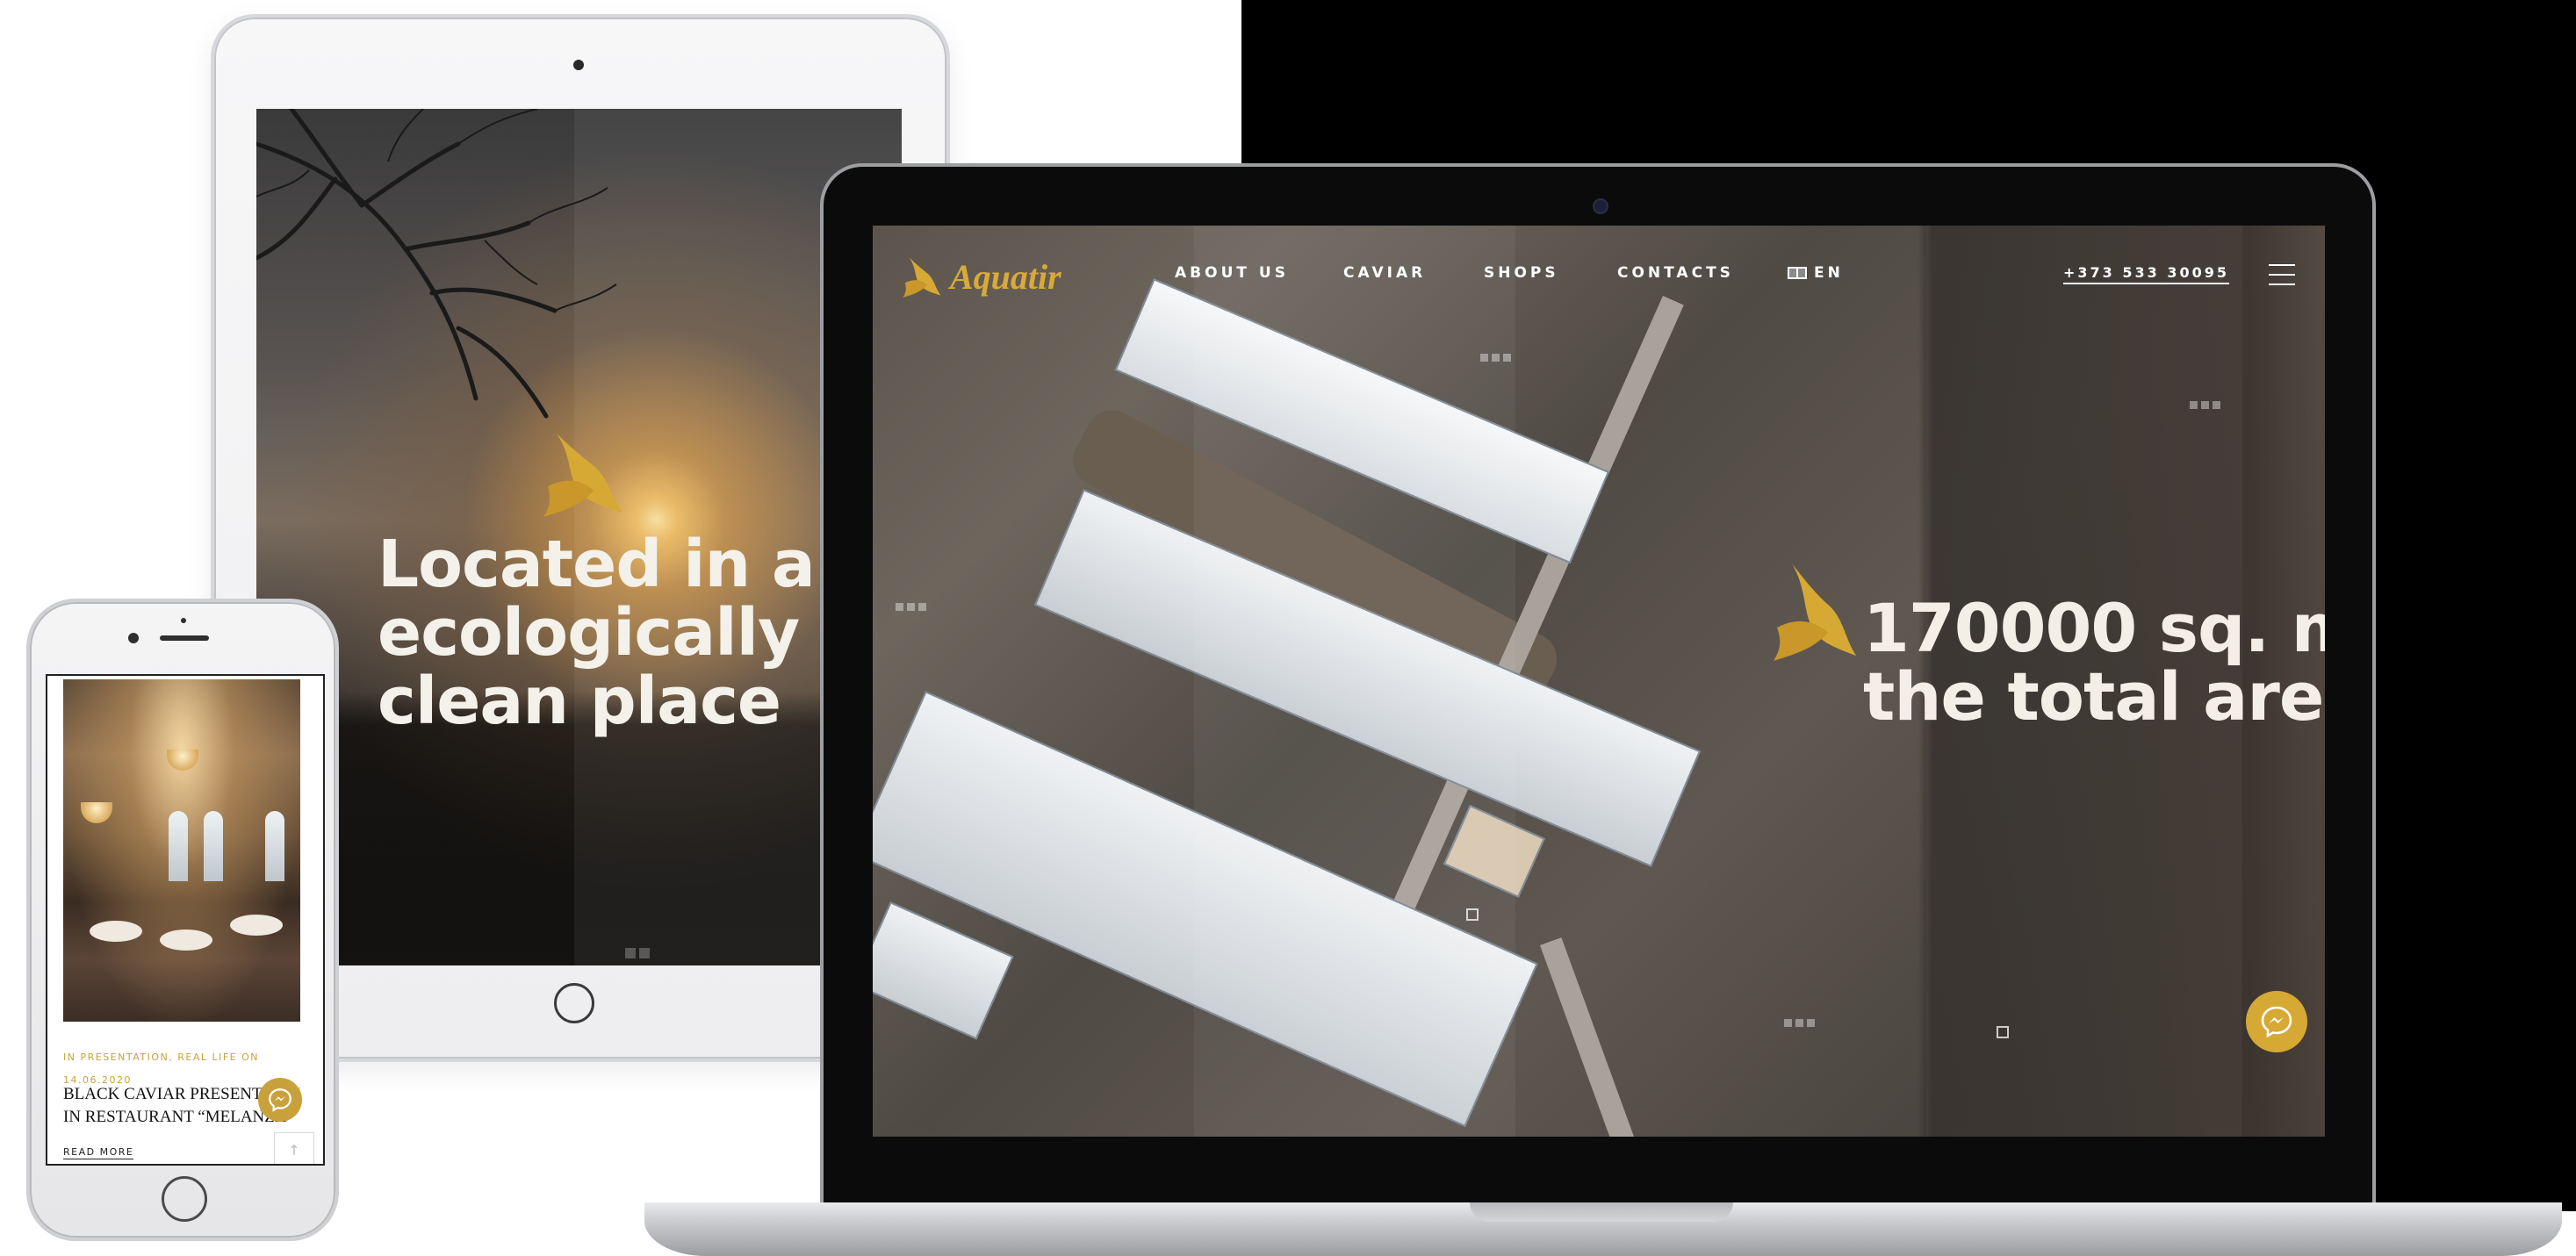 This screenshot has width=2576, height=1256. I want to click on tablet-hero-line: ecologically, so click(589, 633).